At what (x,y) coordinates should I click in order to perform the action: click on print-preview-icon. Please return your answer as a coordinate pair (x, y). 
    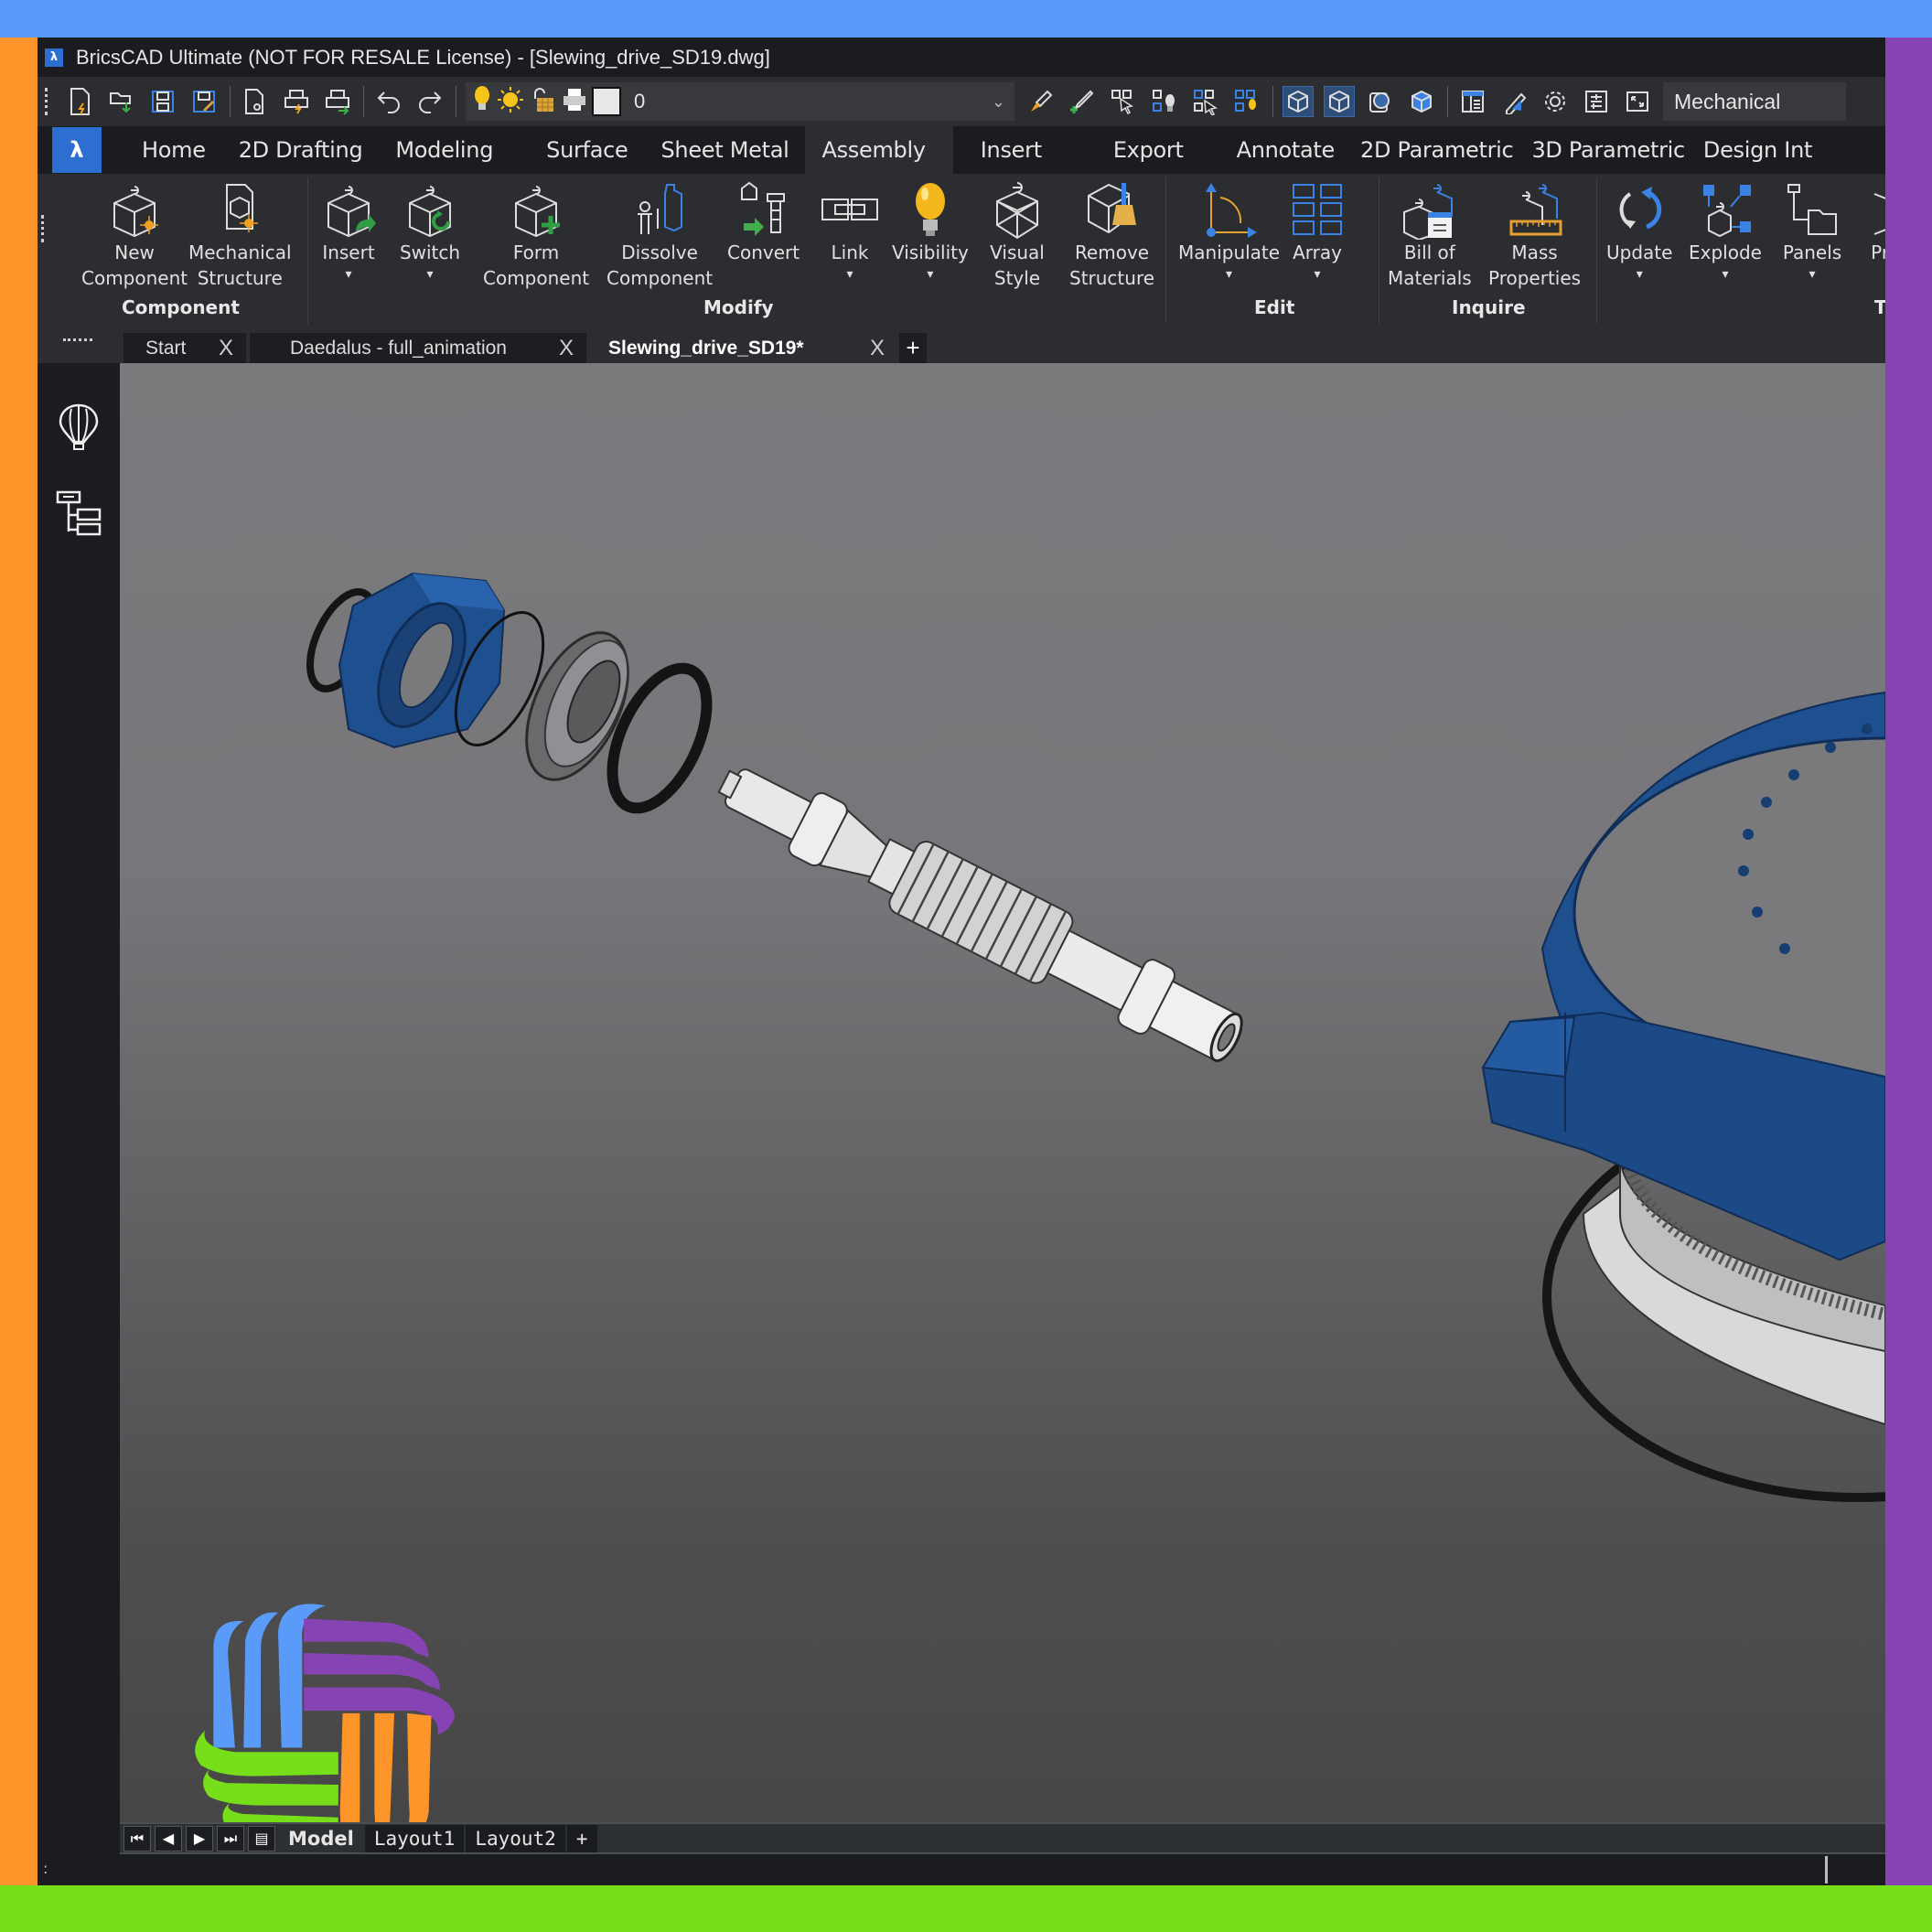
    Looking at the image, I should click on (256, 101).